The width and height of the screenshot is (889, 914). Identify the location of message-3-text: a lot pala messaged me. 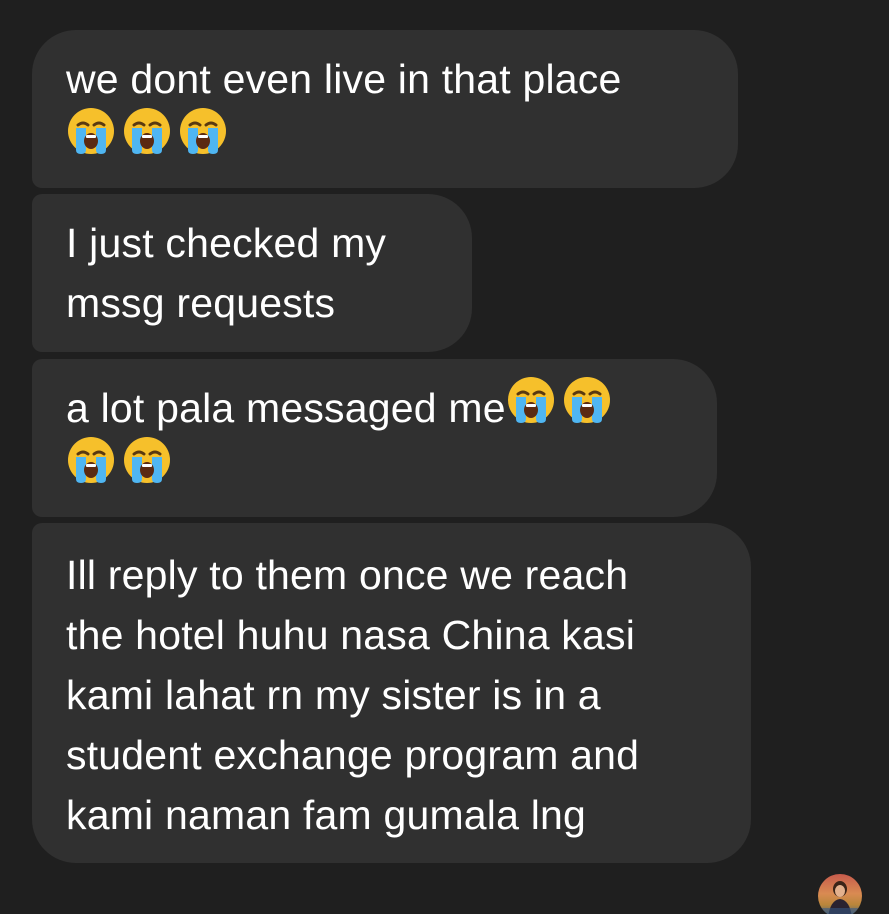
(286, 408).